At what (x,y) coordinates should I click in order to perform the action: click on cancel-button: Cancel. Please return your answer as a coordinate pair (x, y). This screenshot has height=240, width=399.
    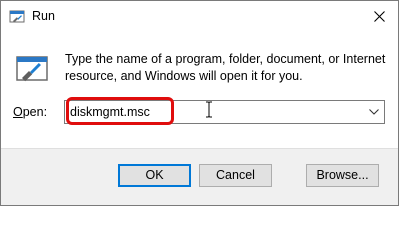
    Looking at the image, I should click on (235, 175).